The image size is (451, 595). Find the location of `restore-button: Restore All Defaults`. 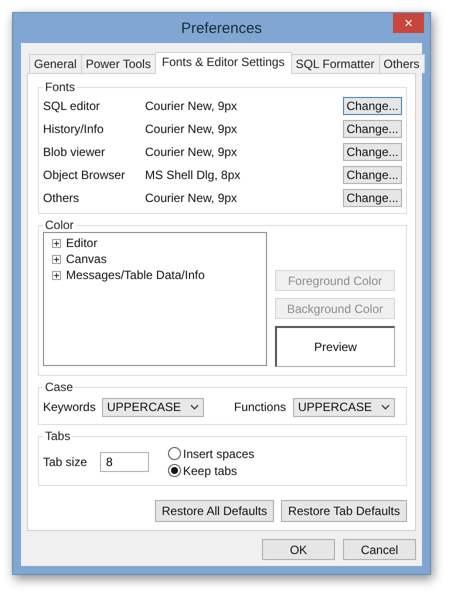

restore-button: Restore All Defaults is located at coordinates (214, 511).